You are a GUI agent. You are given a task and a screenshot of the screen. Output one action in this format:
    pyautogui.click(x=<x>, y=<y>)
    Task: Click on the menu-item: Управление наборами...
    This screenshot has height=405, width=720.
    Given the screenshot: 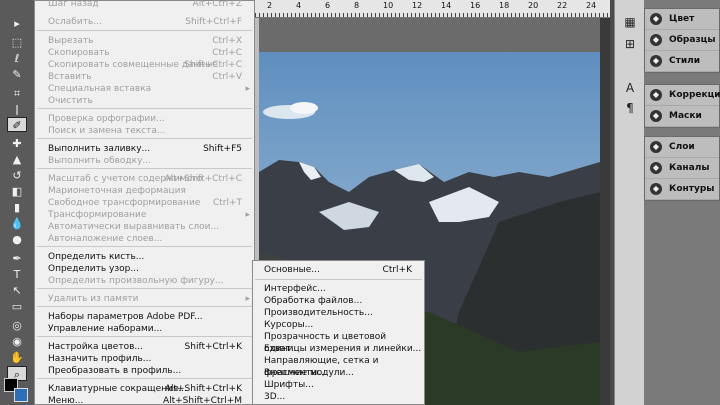 What is the action you would take?
    pyautogui.click(x=144, y=329)
    